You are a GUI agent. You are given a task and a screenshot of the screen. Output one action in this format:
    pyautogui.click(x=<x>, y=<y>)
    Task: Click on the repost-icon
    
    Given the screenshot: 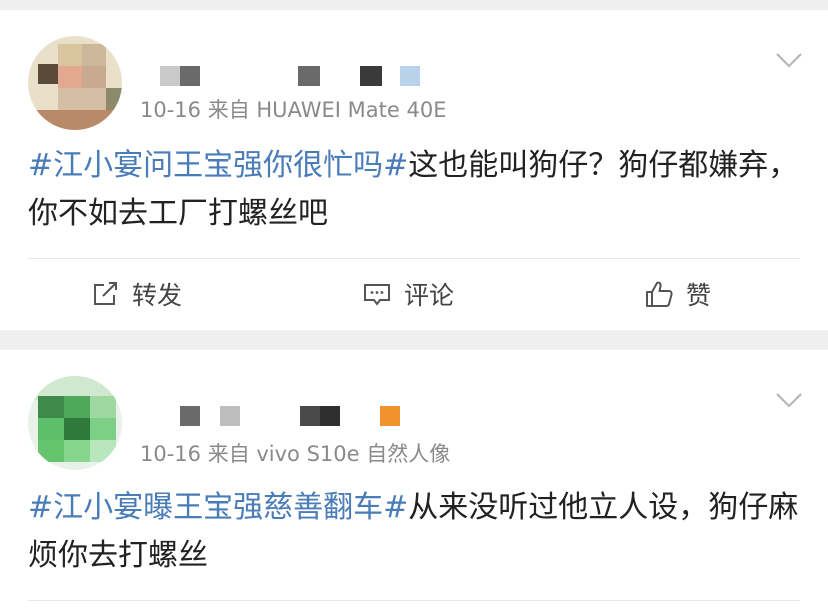 What is the action you would take?
    pyautogui.click(x=105, y=293)
    